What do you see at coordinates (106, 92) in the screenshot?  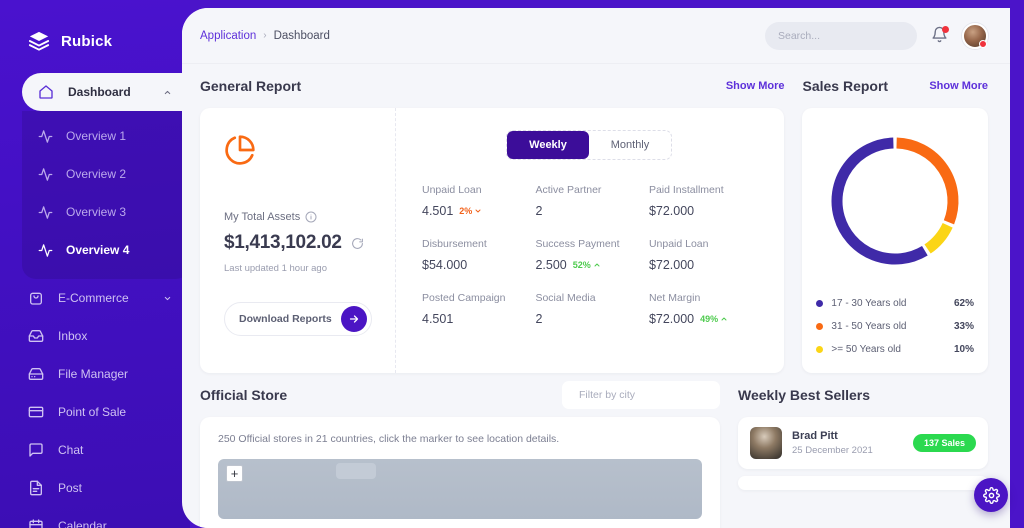 I see `sidebar-item-dashboard: Dashboard` at bounding box center [106, 92].